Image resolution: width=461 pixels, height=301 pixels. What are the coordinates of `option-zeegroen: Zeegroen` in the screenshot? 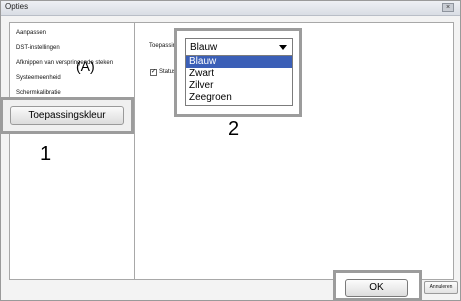 It's located at (239, 98).